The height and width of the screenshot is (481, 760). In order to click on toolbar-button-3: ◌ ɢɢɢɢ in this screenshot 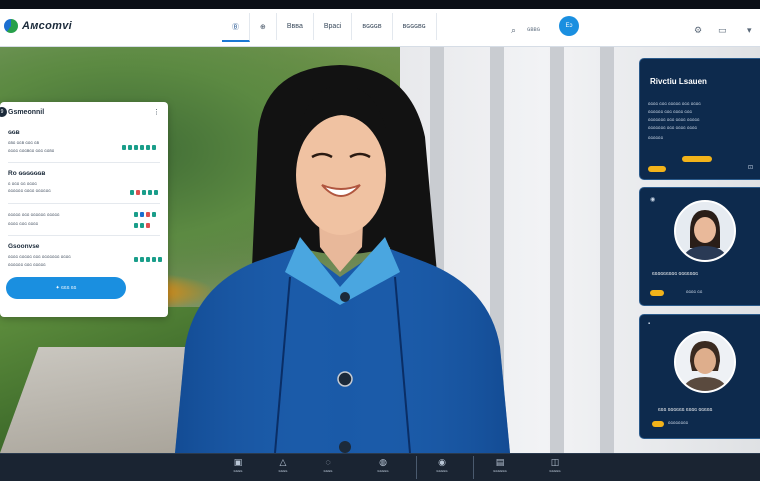, I will do `click(328, 465)`.